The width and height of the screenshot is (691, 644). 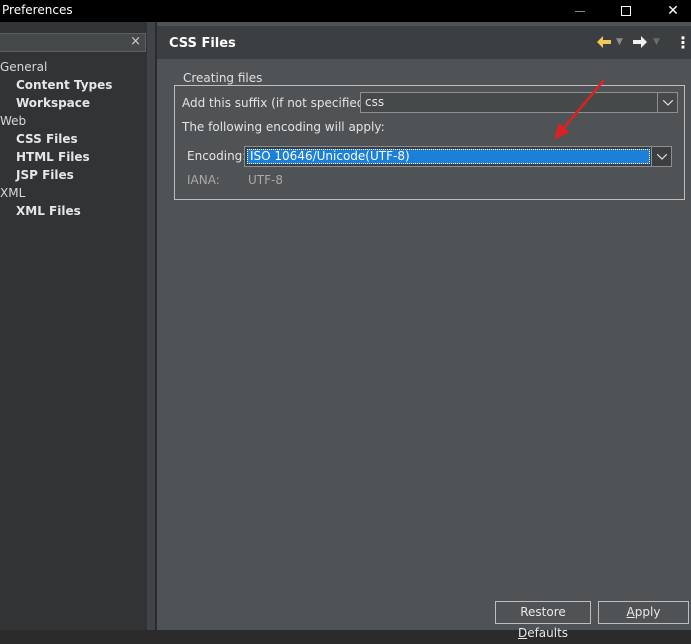 What do you see at coordinates (330, 156) in the screenshot?
I see `encoding-value: ISO 10646/Unicode(UTF-8)` at bounding box center [330, 156].